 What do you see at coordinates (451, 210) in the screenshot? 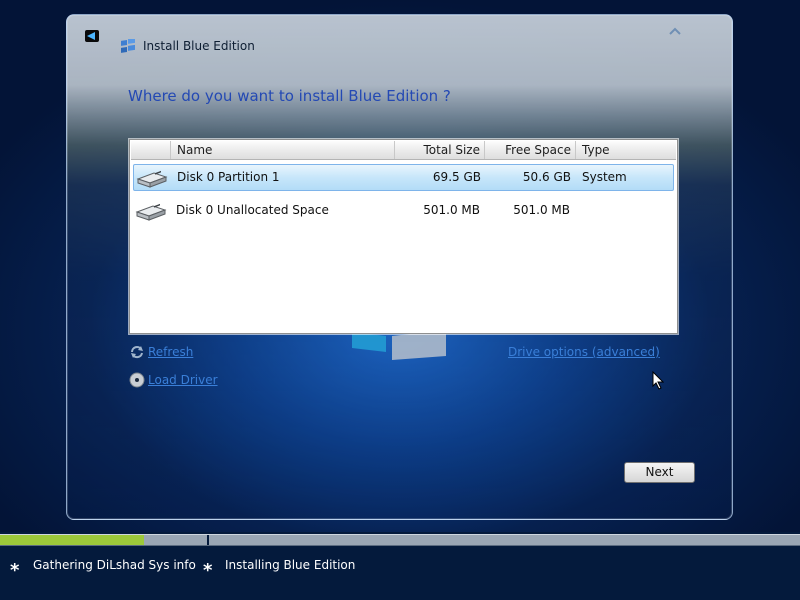
I see `cell-total-size: 501.0 MB` at bounding box center [451, 210].